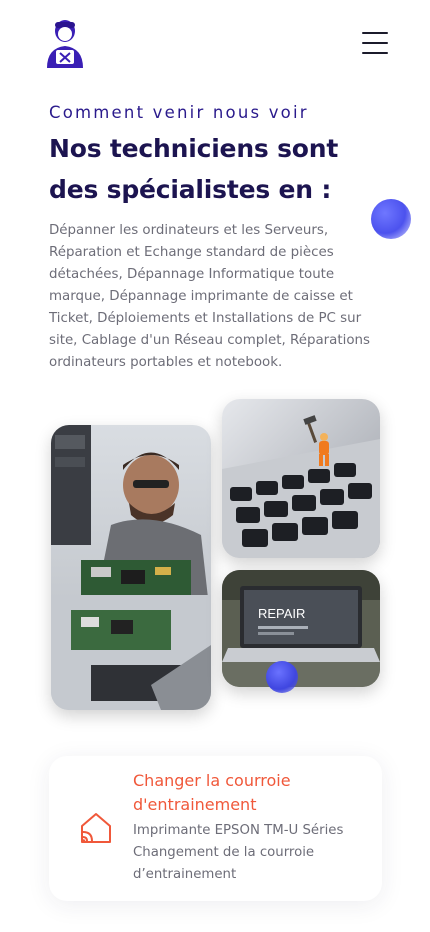 This screenshot has height=932, width=430. I want to click on photo-keyboard-miniature-worker, so click(301, 478).